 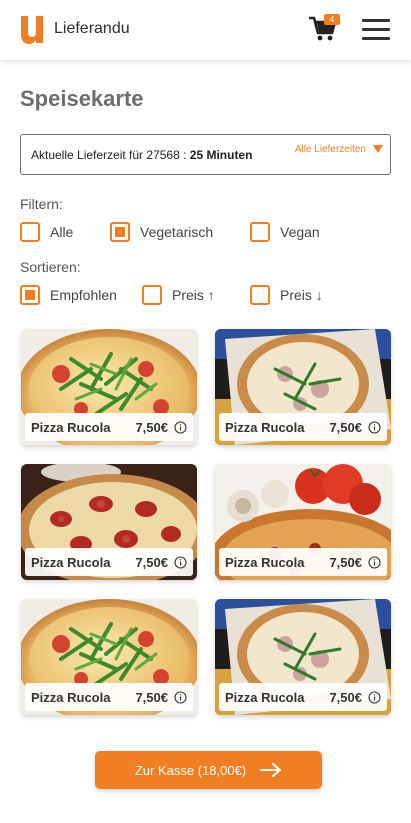 What do you see at coordinates (62, 232) in the screenshot?
I see `checkbox-label: Alle` at bounding box center [62, 232].